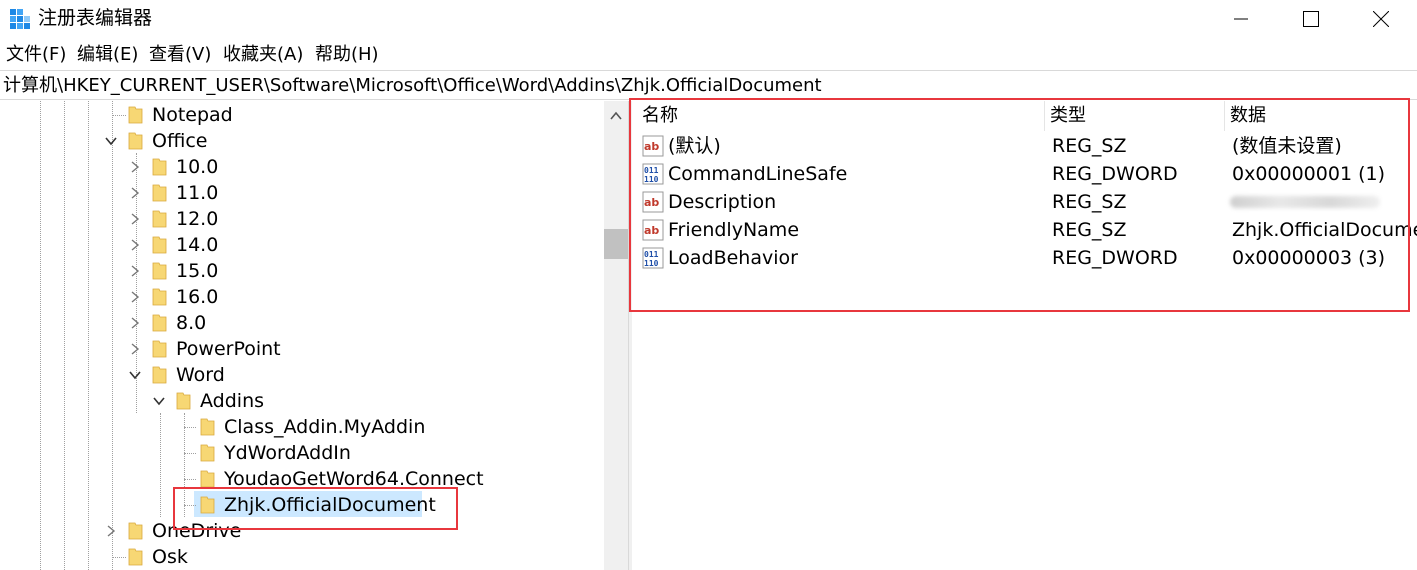  I want to click on tree-item-powerpoint: PowerPoint, so click(238, 349).